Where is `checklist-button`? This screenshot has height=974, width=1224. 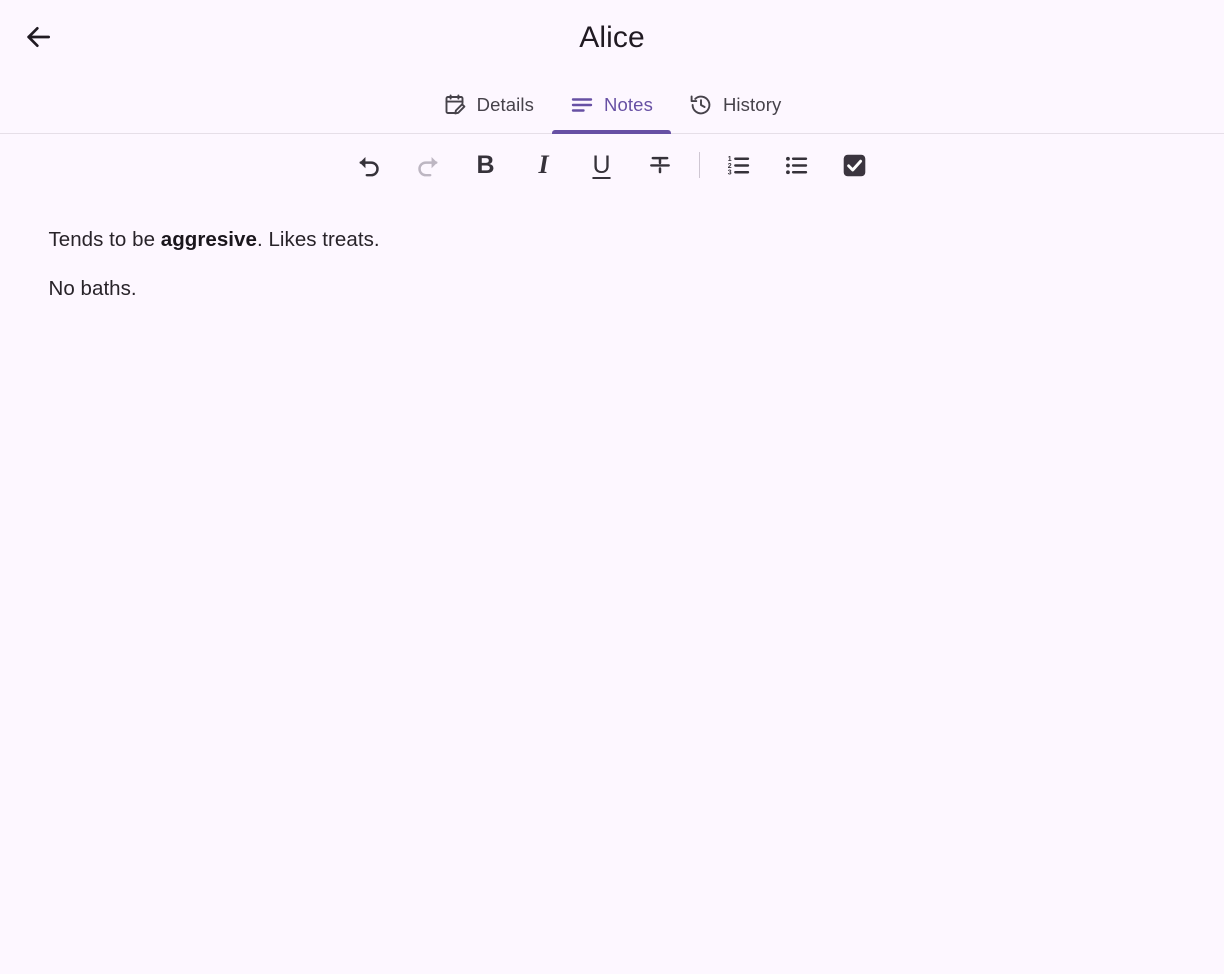
checklist-button is located at coordinates (855, 165).